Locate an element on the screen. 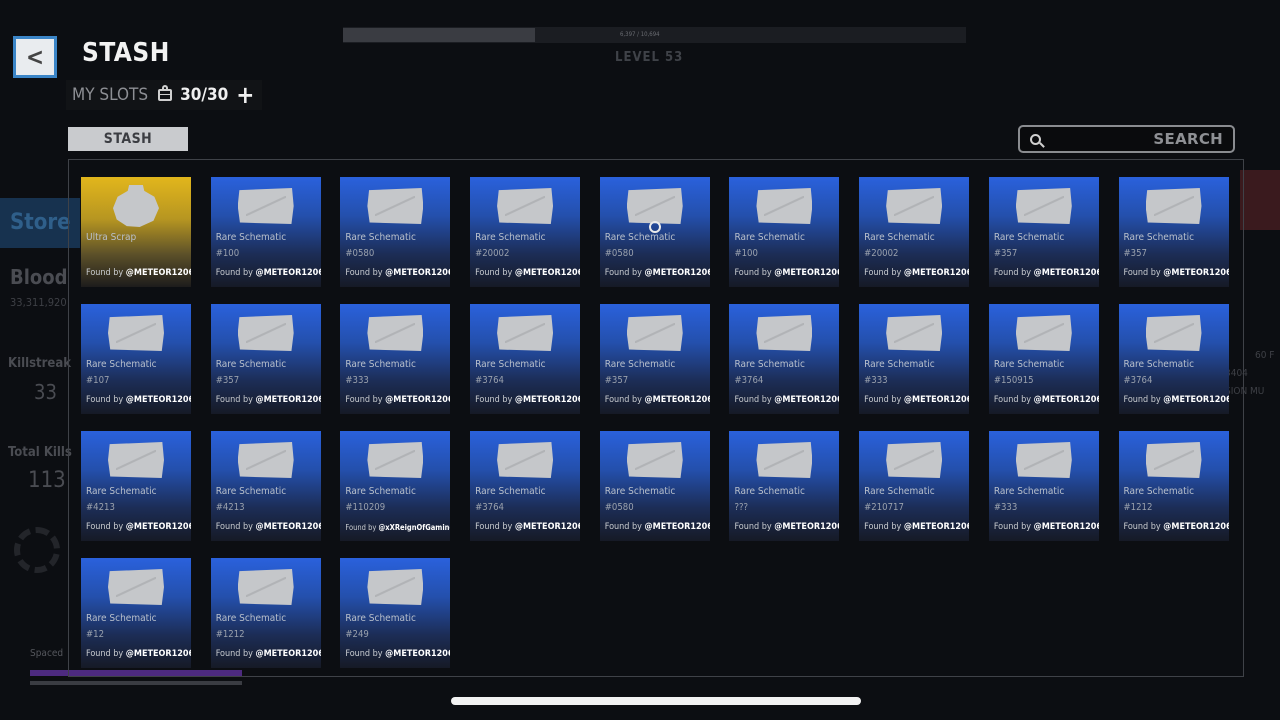 Image resolution: width=1280 pixels, height=720 pixels. stash-item-card: Ultra Scrap Found by @METEOR120607 is located at coordinates (136, 232).